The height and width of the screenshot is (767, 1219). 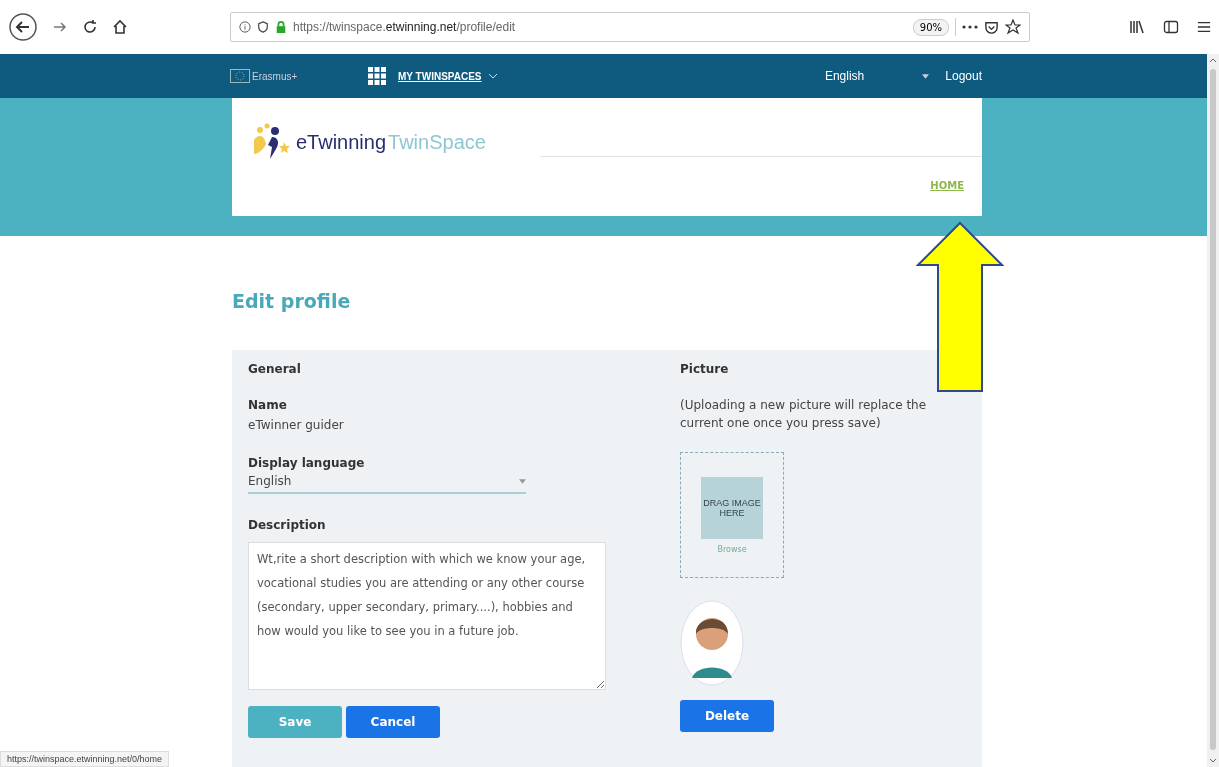 What do you see at coordinates (296, 425) in the screenshot?
I see `name-value: eTwinner guider` at bounding box center [296, 425].